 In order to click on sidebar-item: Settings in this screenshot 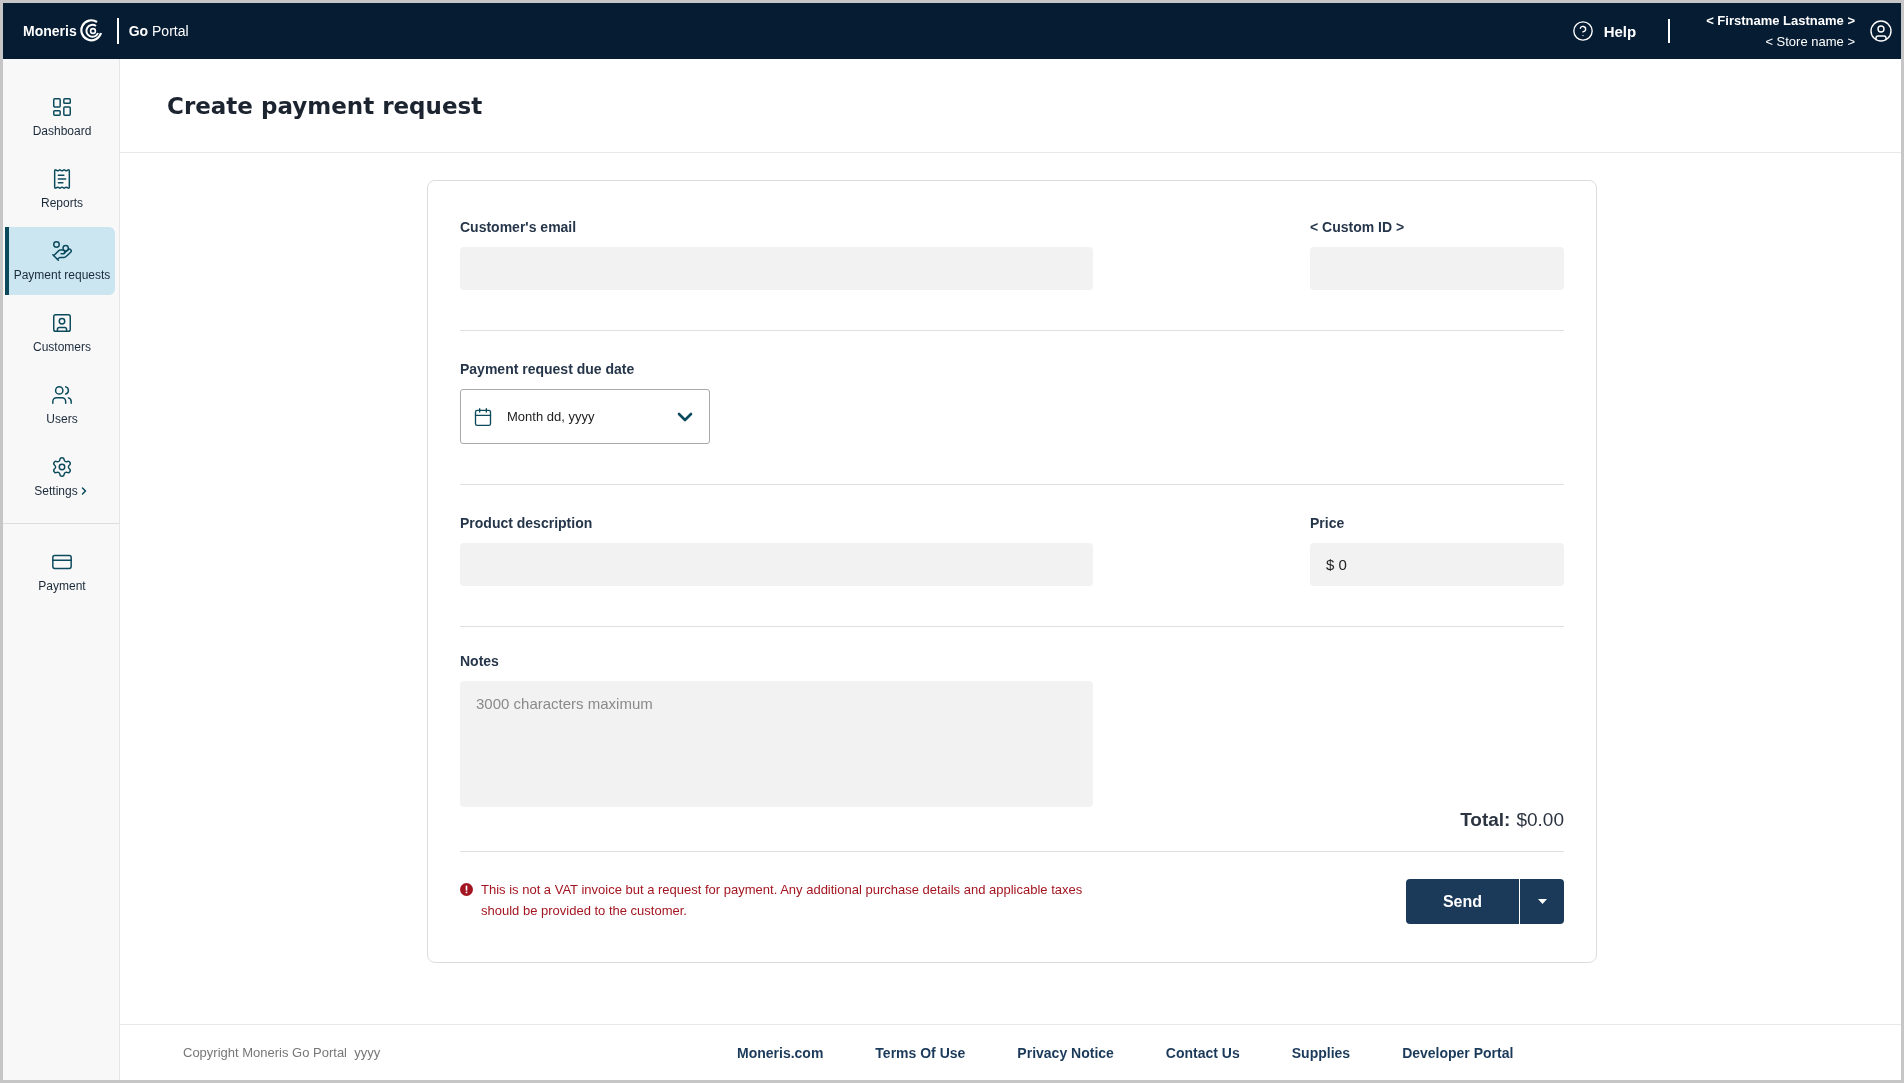, I will do `click(60, 477)`.